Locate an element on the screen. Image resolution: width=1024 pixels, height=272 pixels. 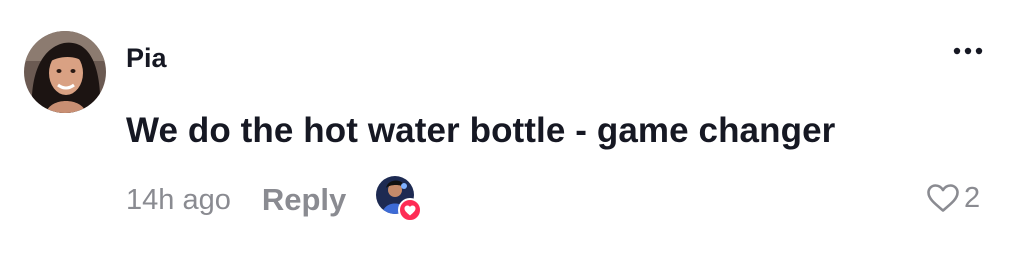
commenter-avatar-image is located at coordinates (65, 72).